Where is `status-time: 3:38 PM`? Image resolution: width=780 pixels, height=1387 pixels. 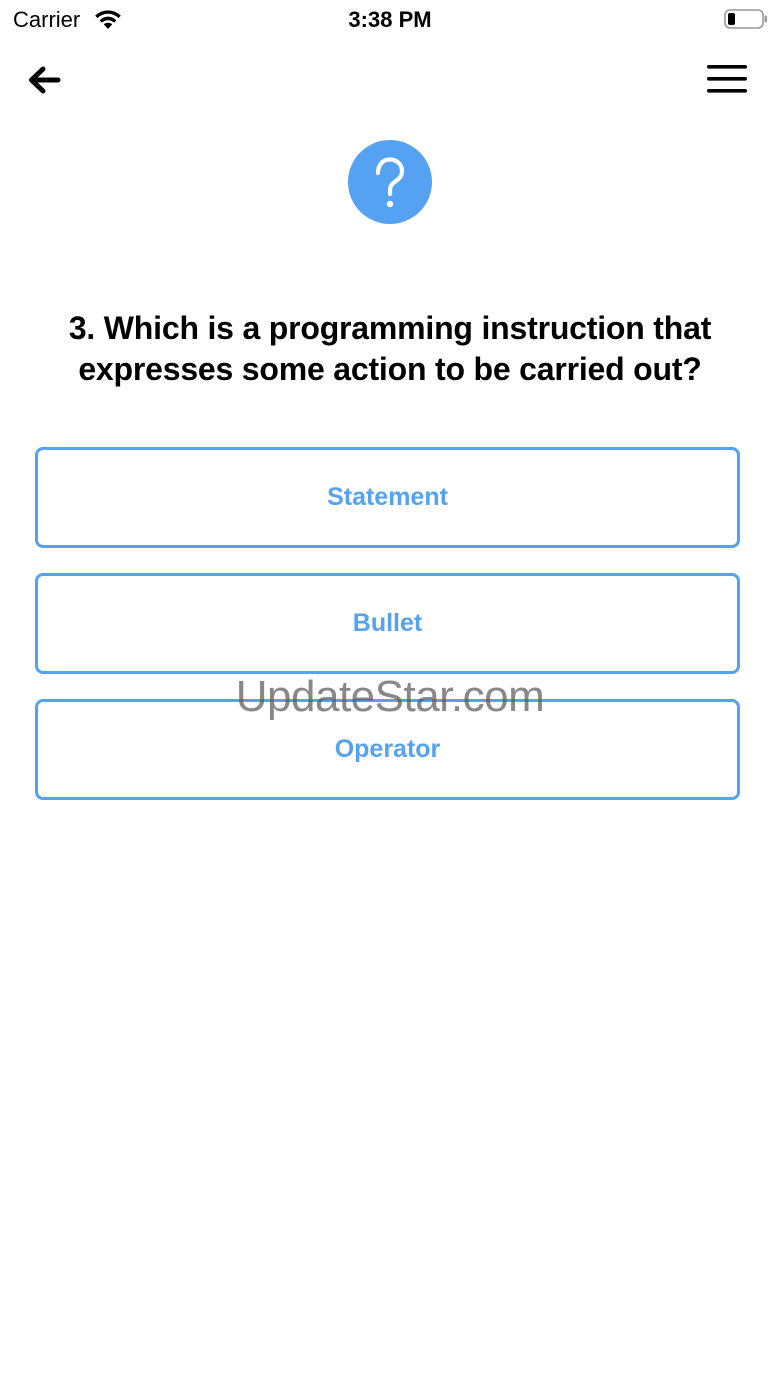 status-time: 3:38 PM is located at coordinates (390, 19).